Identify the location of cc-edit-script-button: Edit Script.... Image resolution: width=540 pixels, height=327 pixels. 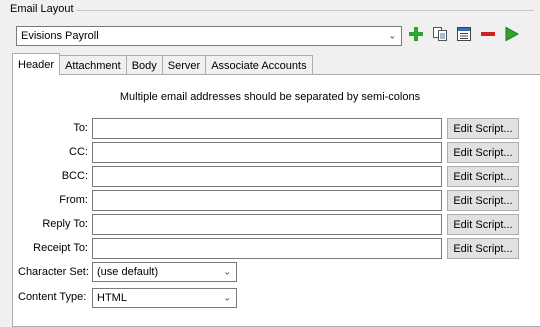
(483, 152).